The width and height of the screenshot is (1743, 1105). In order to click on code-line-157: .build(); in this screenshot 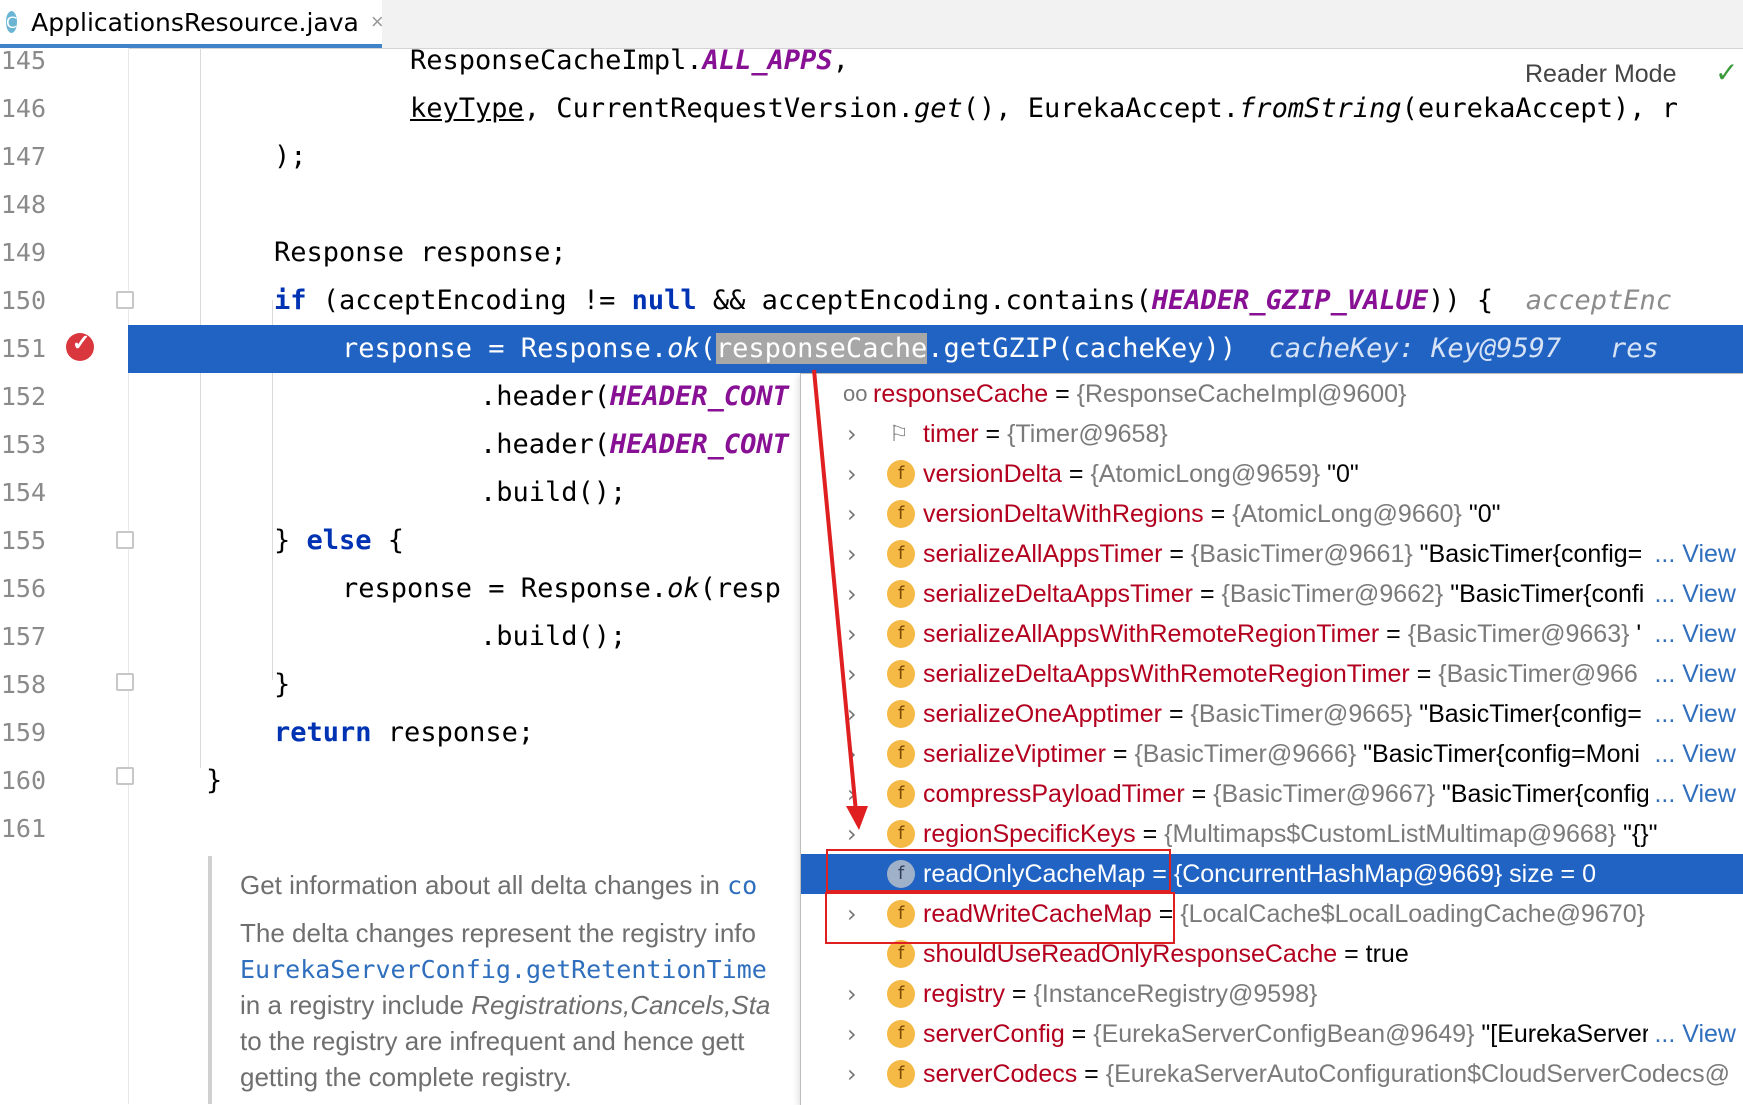, I will do `click(553, 637)`.